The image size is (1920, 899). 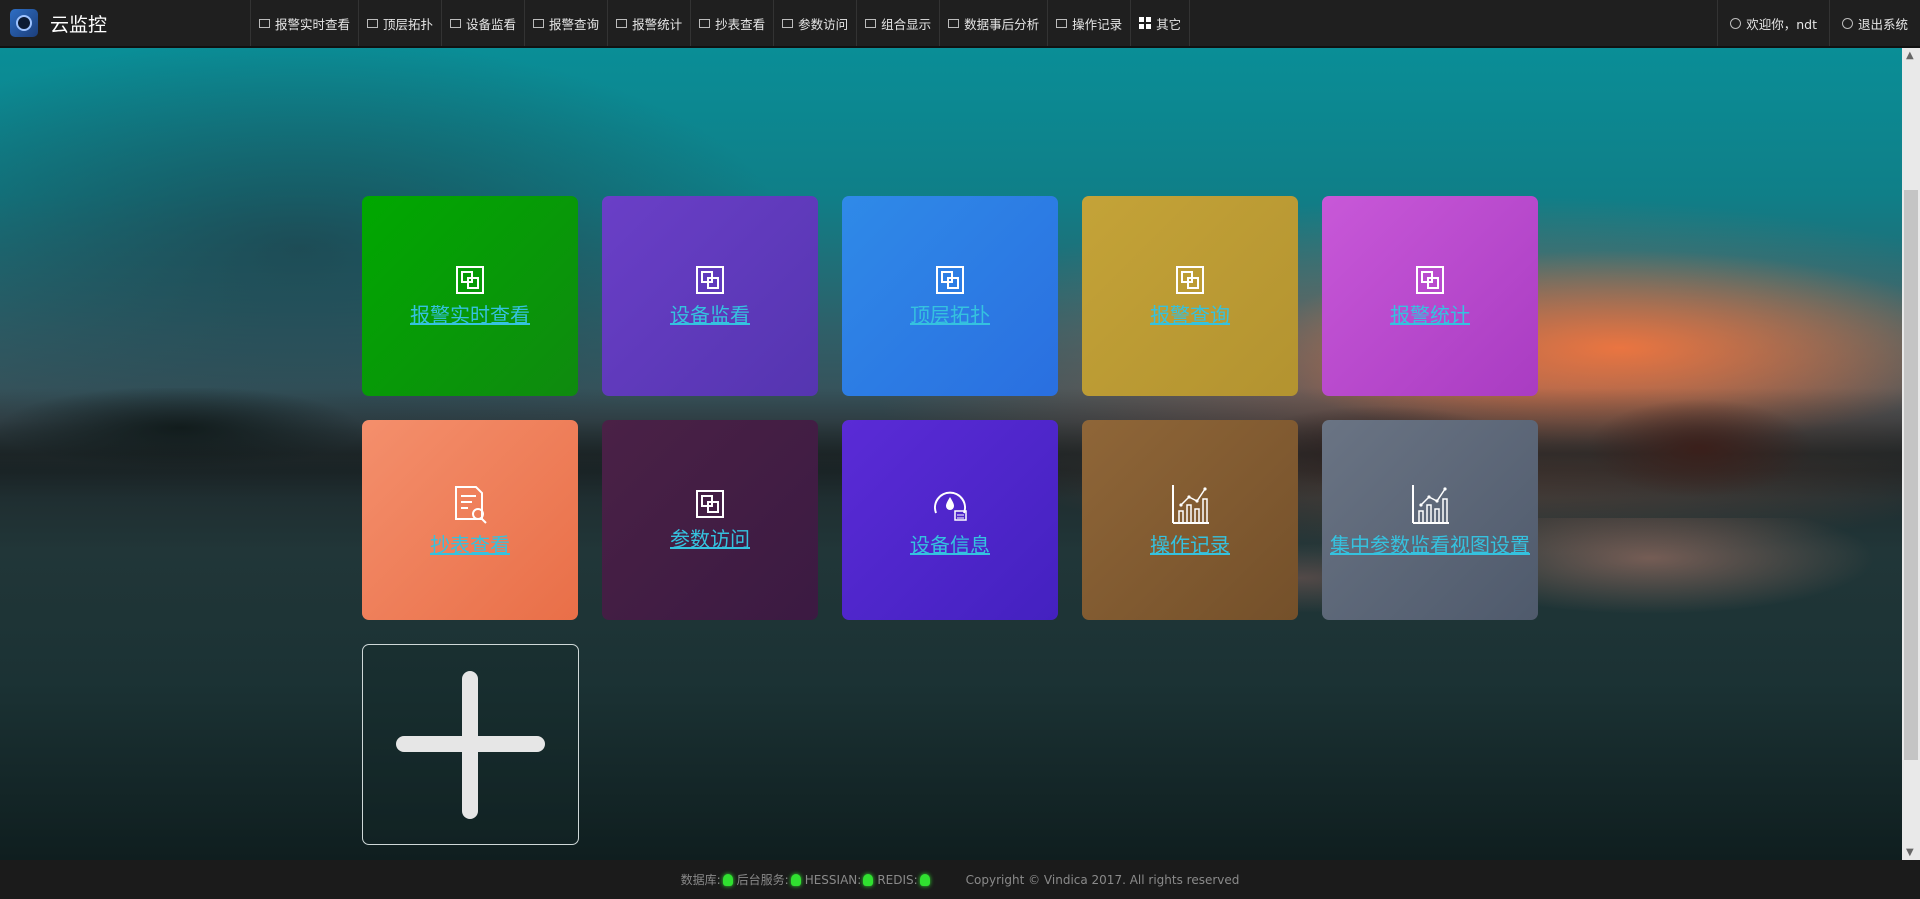 What do you see at coordinates (710, 520) in the screenshot?
I see `tile-param-access: 参数访问` at bounding box center [710, 520].